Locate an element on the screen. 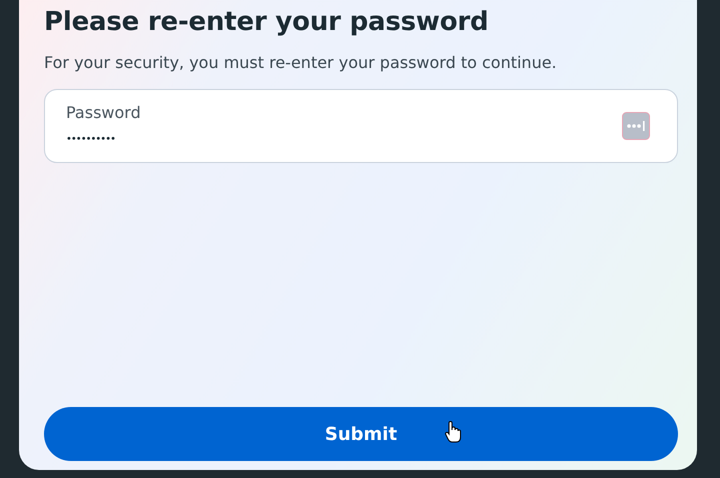 The width and height of the screenshot is (720, 478). masked-password-text: •••••••••• is located at coordinates (90, 140).